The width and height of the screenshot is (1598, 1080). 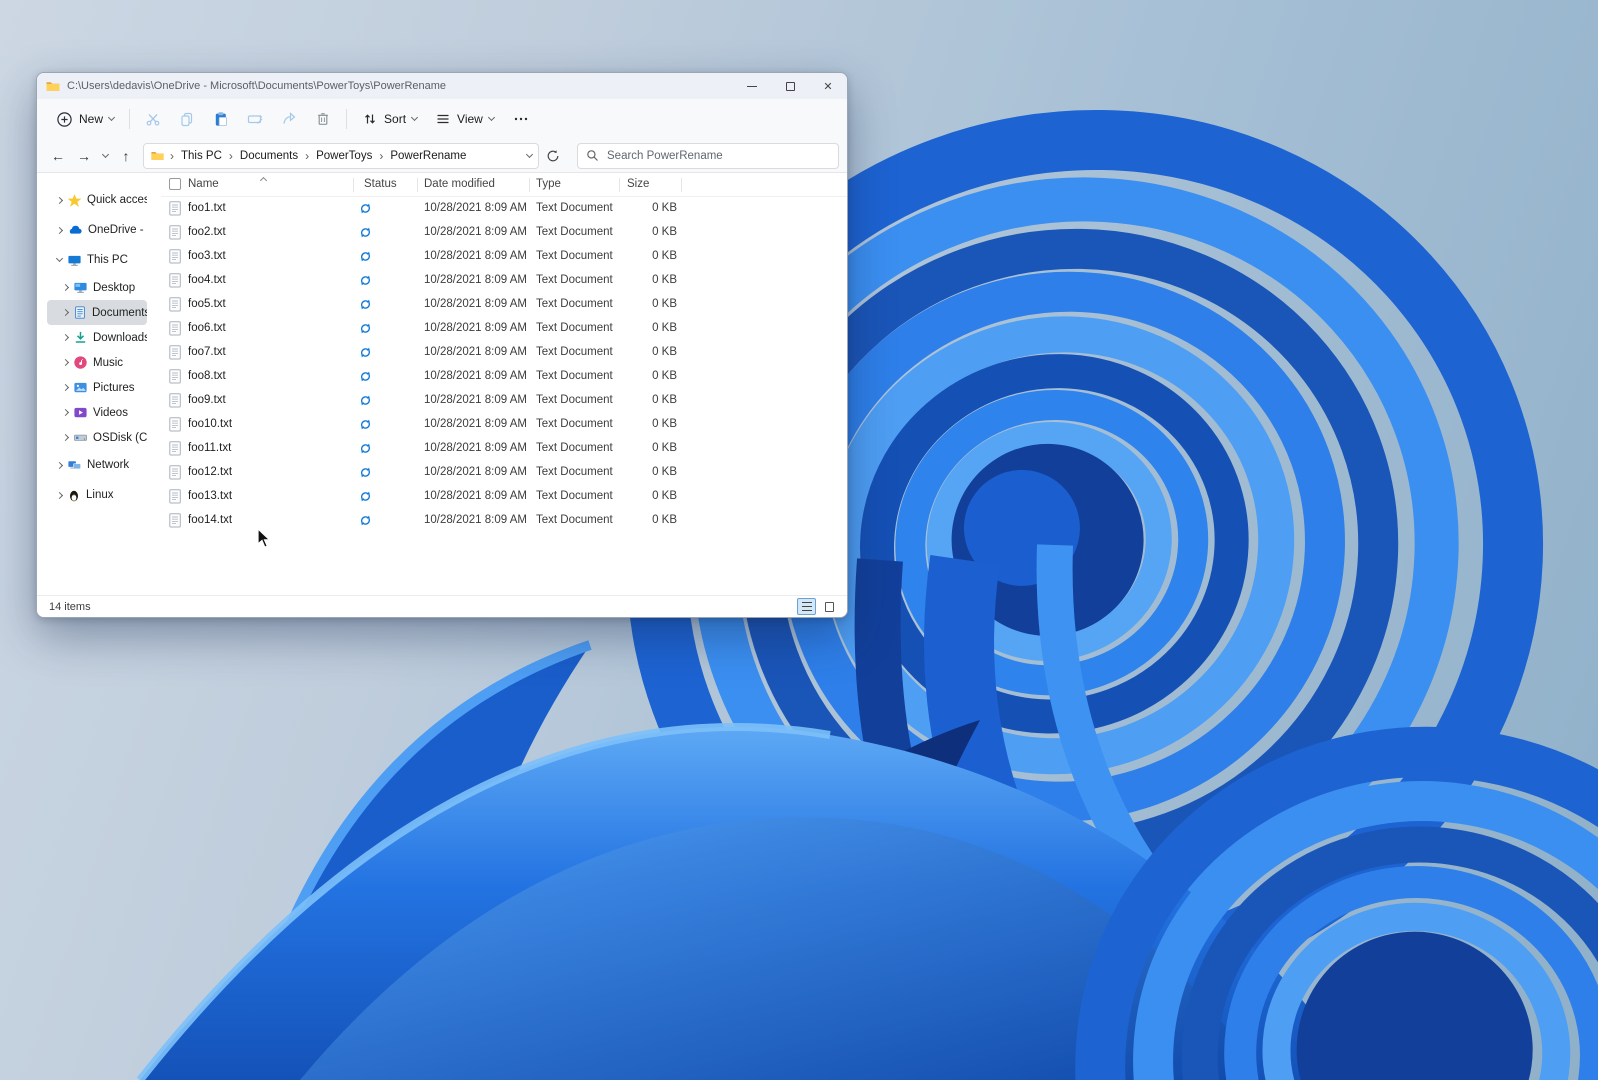 I want to click on breadcrumb-powertoys: PowerToys, so click(x=344, y=156).